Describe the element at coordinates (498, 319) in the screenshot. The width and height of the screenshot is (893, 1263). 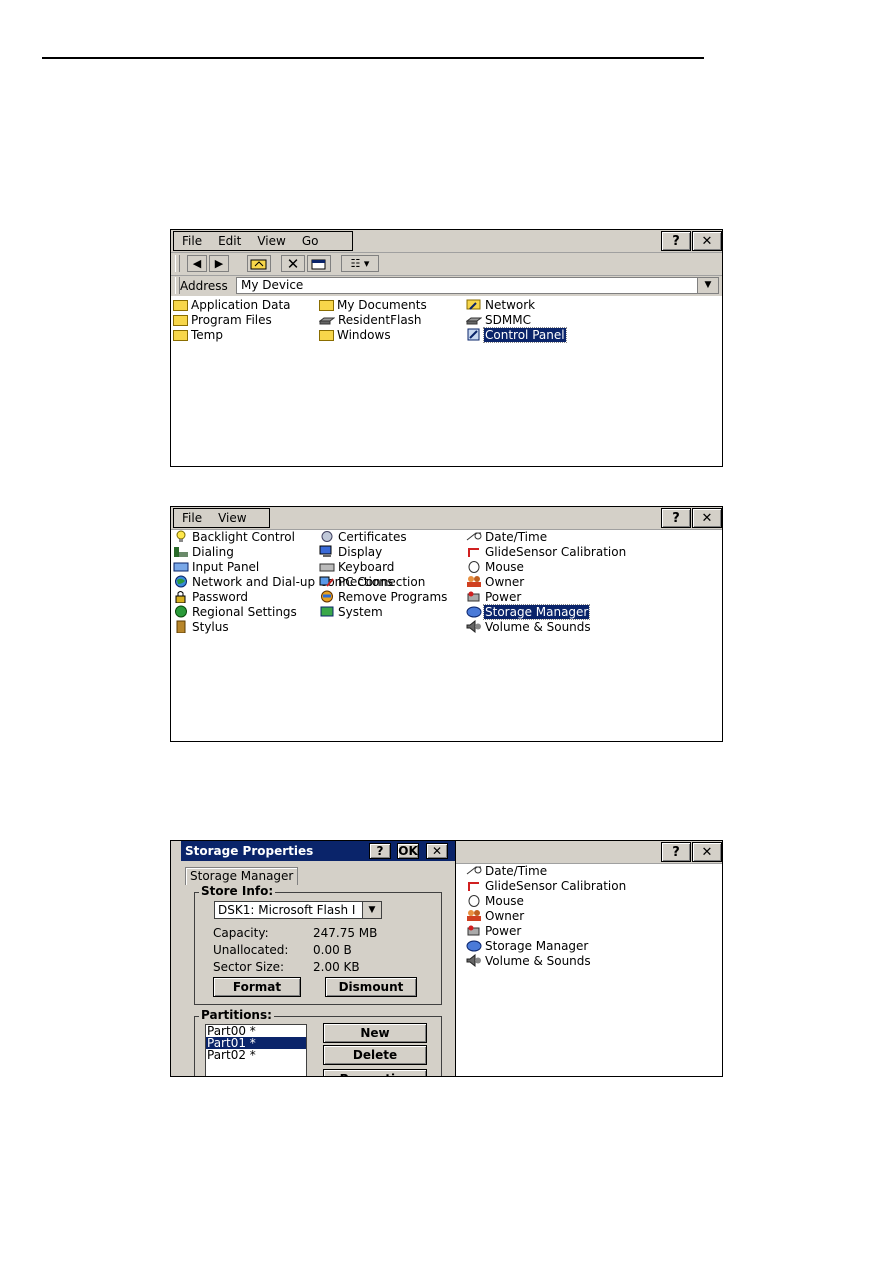
I see `item-sdmmc: SDMMC` at that location.